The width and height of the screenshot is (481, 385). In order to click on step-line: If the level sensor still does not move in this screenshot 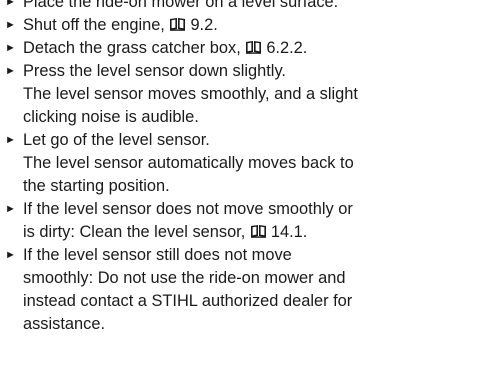, I will do `click(157, 255)`.